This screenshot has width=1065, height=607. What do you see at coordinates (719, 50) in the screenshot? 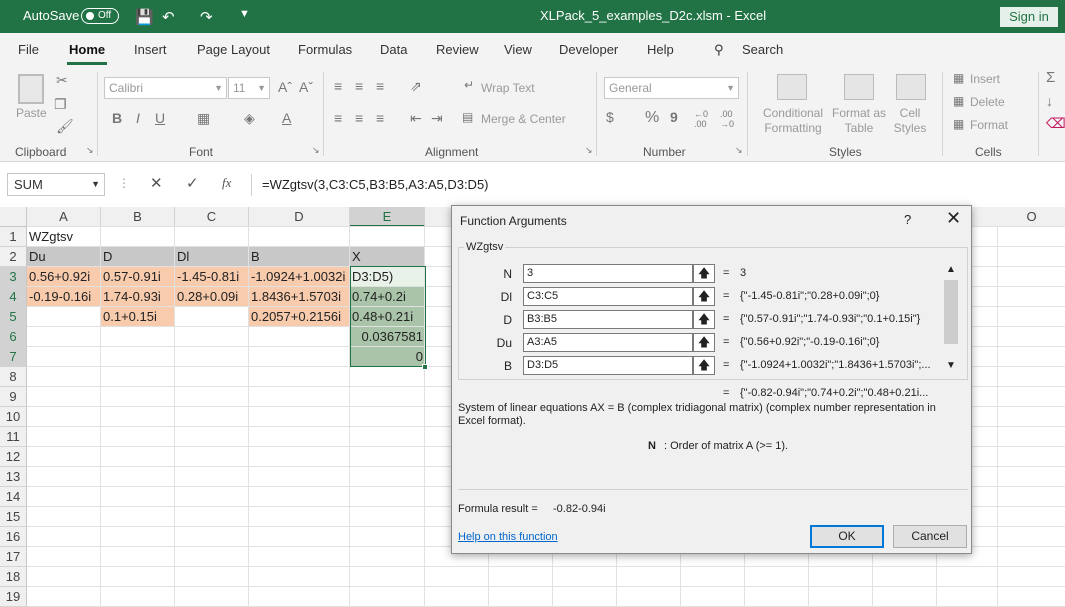
I see `search-icon: ⚲` at bounding box center [719, 50].